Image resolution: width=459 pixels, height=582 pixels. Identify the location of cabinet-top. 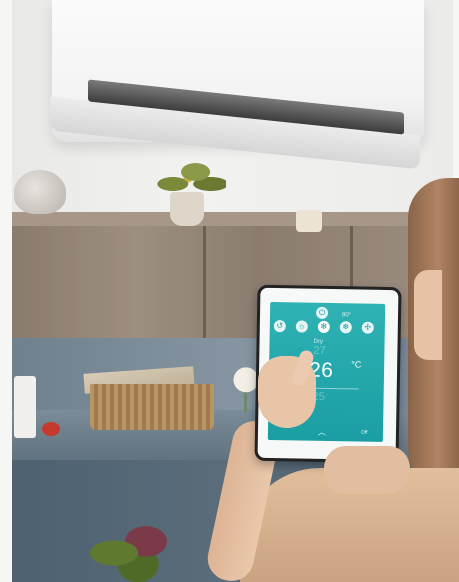
(218, 219).